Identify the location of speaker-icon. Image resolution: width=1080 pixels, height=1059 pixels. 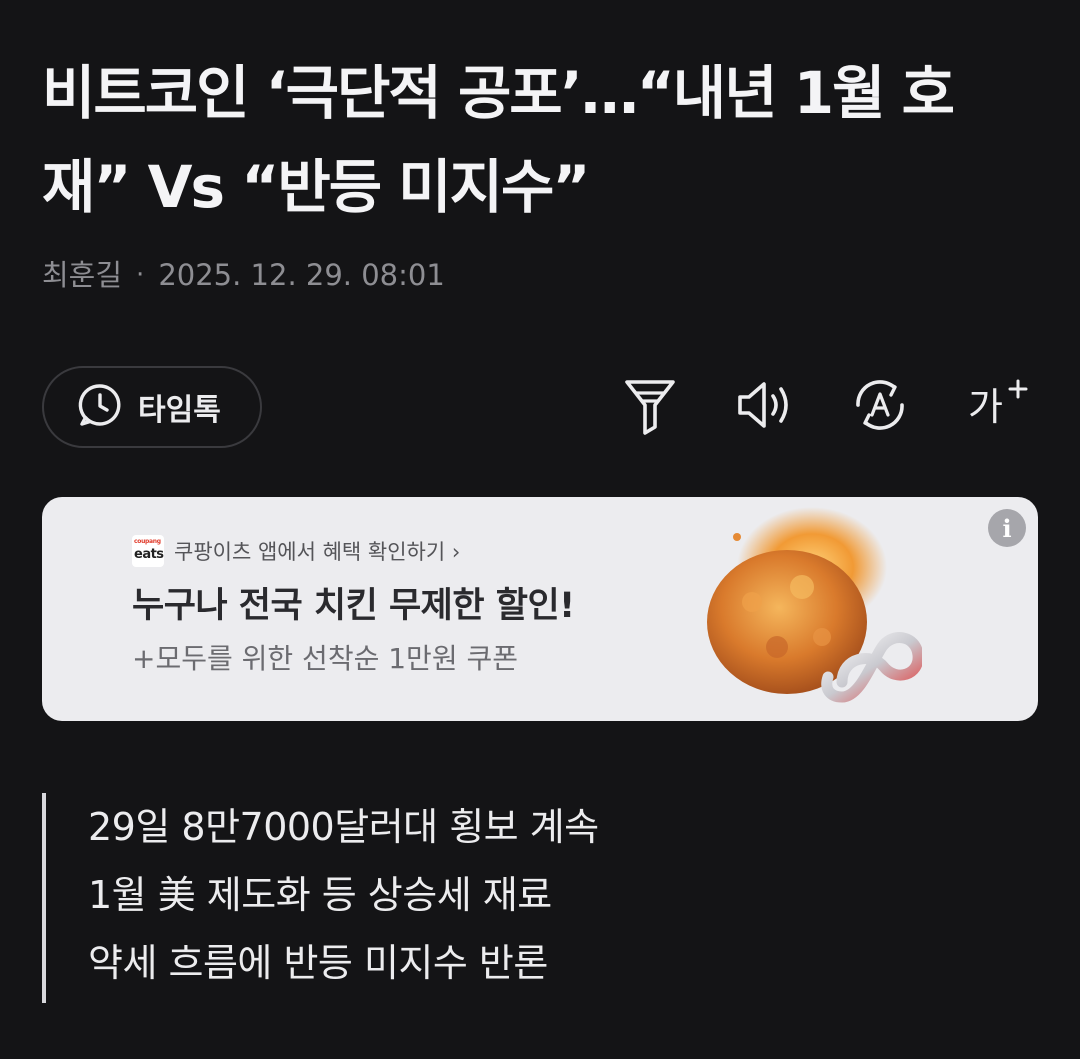
(765, 407).